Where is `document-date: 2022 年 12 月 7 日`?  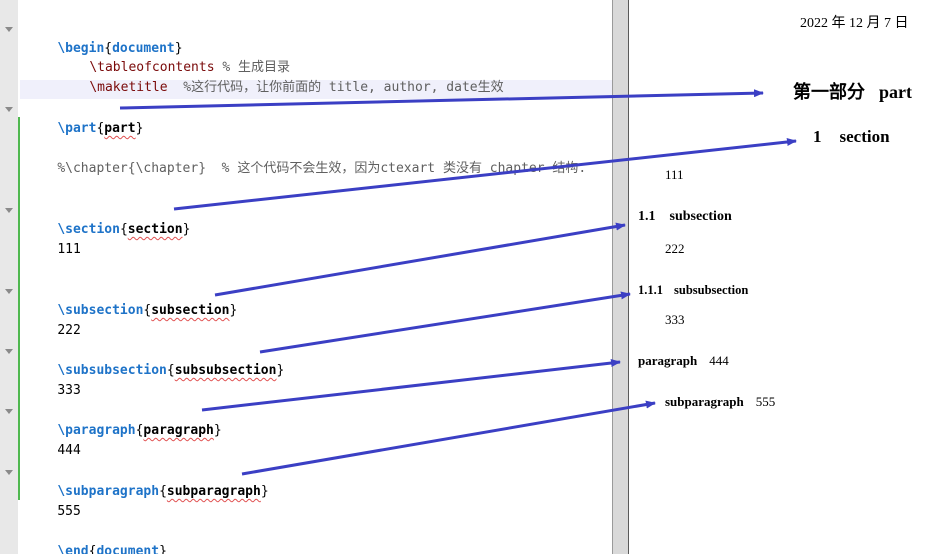
document-date: 2022 年 12 月 7 日 is located at coordinates (854, 23).